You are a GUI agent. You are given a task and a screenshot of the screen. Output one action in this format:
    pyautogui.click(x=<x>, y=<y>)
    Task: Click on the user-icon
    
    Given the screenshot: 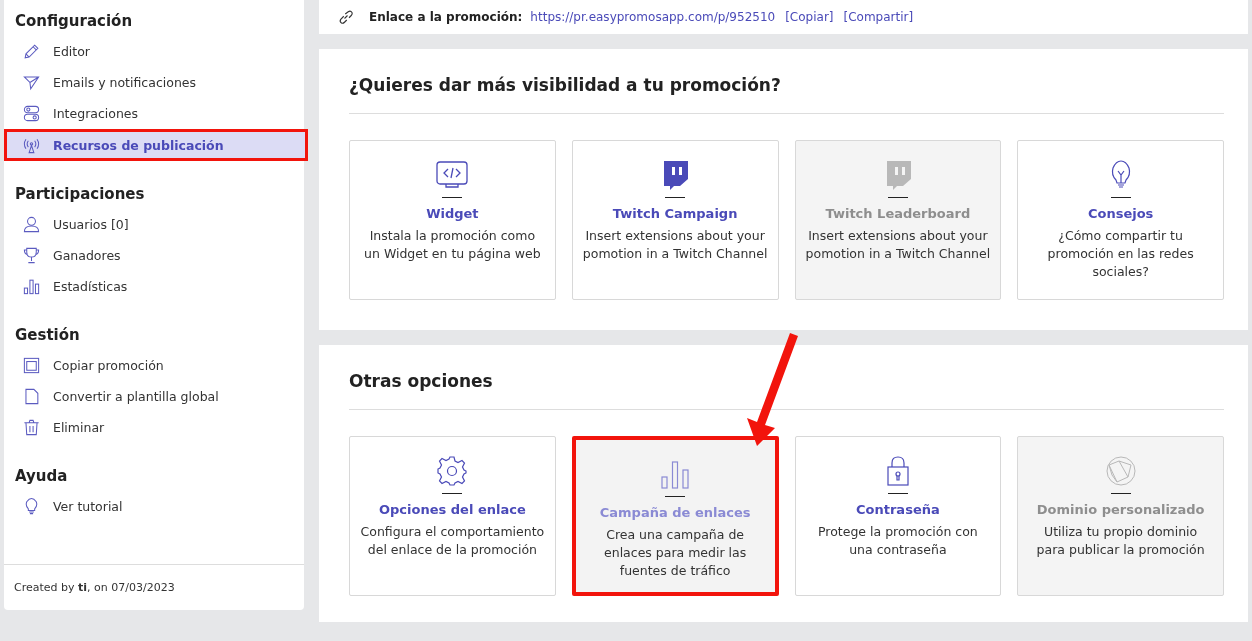 What is the action you would take?
    pyautogui.click(x=31, y=224)
    